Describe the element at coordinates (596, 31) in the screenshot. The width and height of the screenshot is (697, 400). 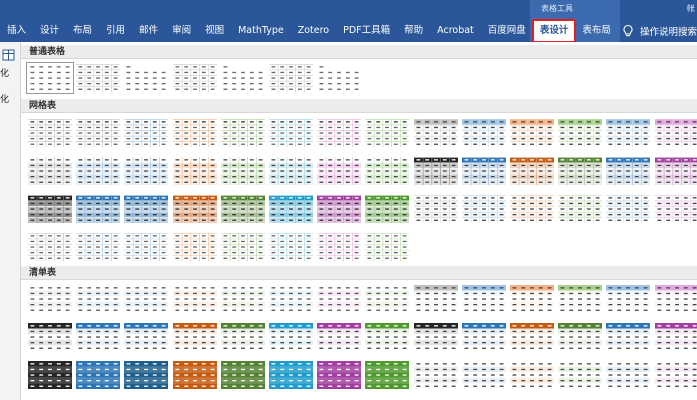
I see `tab-table-layout: 表布局` at that location.